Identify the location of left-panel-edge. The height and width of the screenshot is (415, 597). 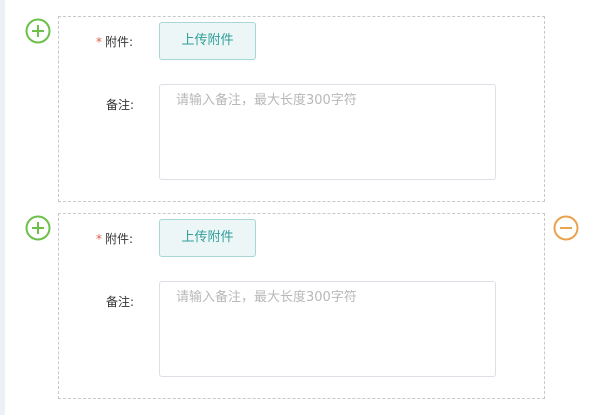
(2, 207).